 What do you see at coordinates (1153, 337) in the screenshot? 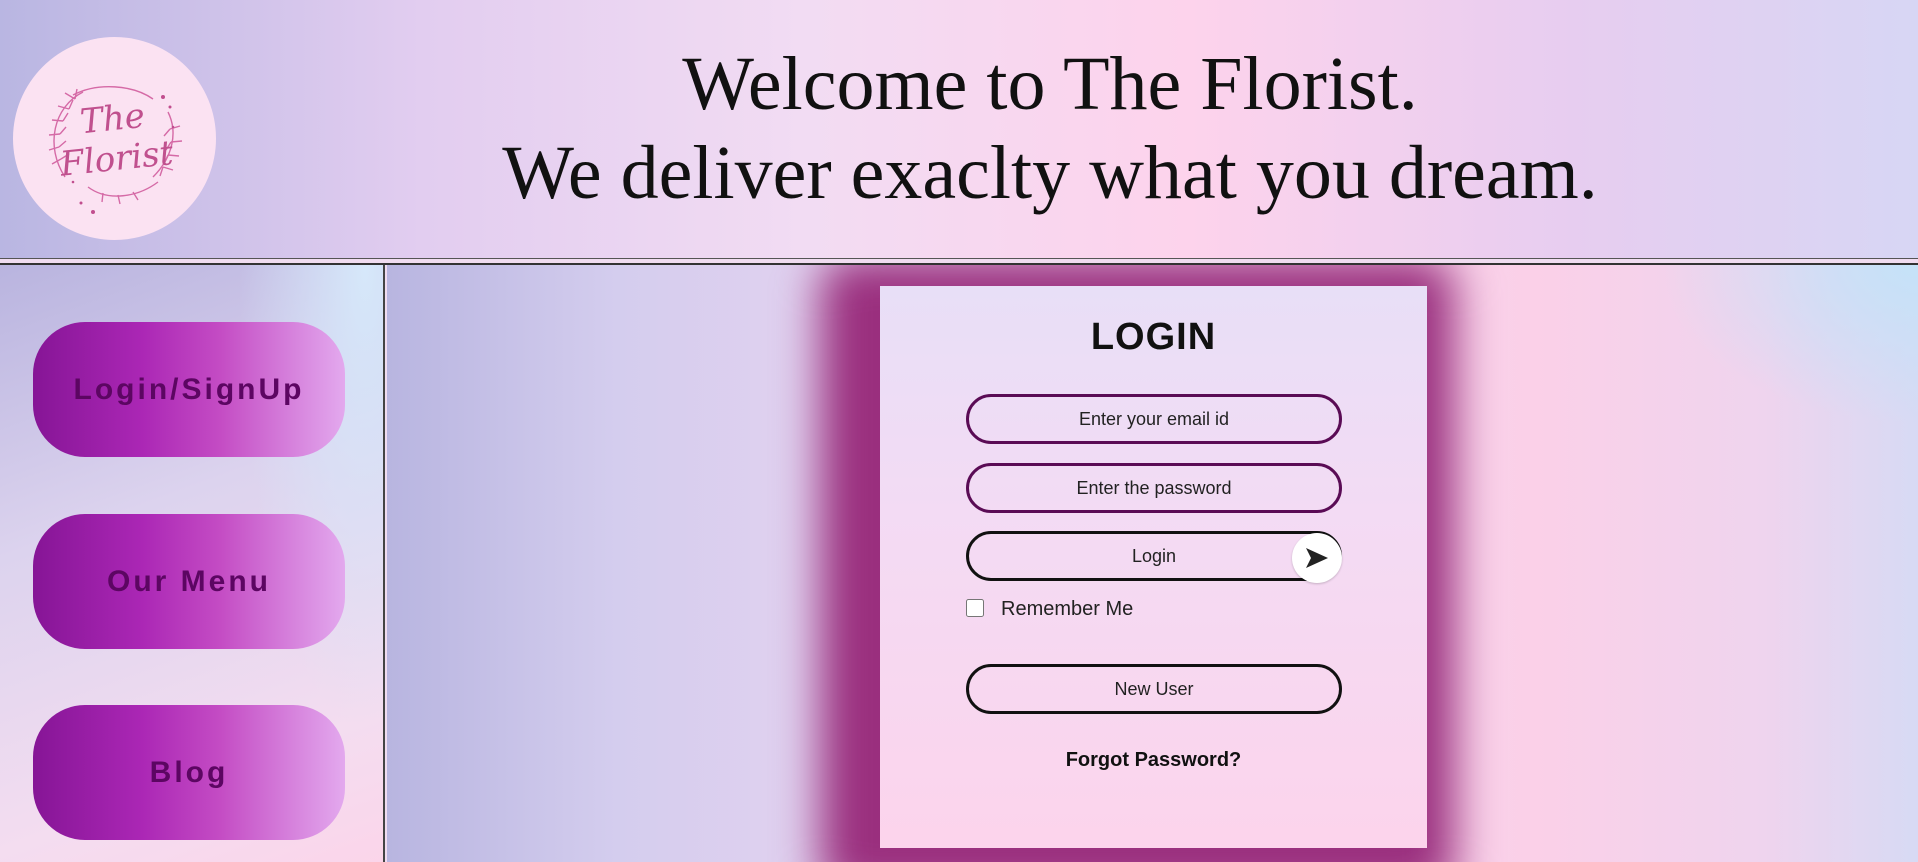
I see `login-title: LOGIN` at bounding box center [1153, 337].